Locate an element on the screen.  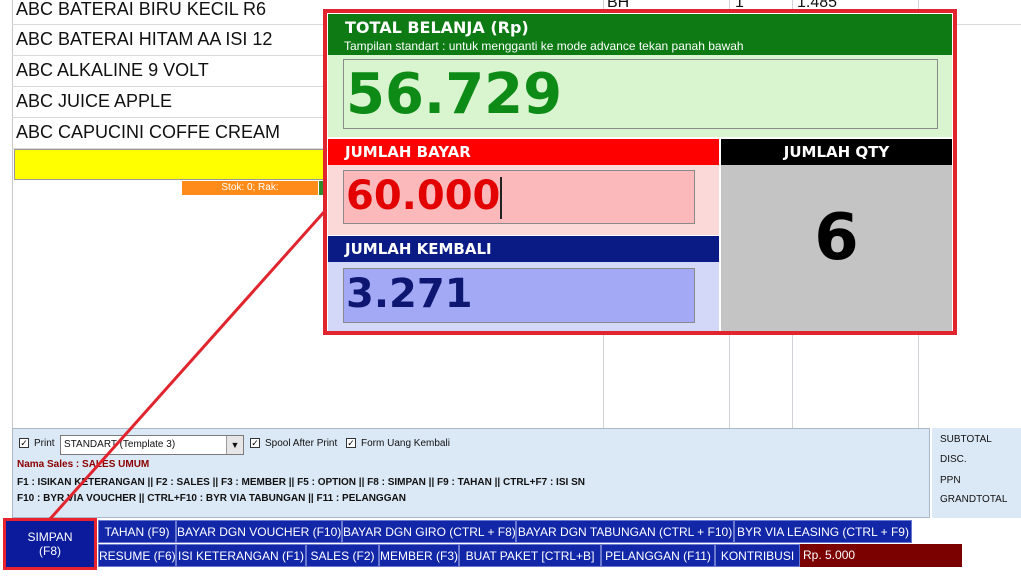
isi-keterangan-button: ISI KETERANGAN (F1) is located at coordinates (241, 555).